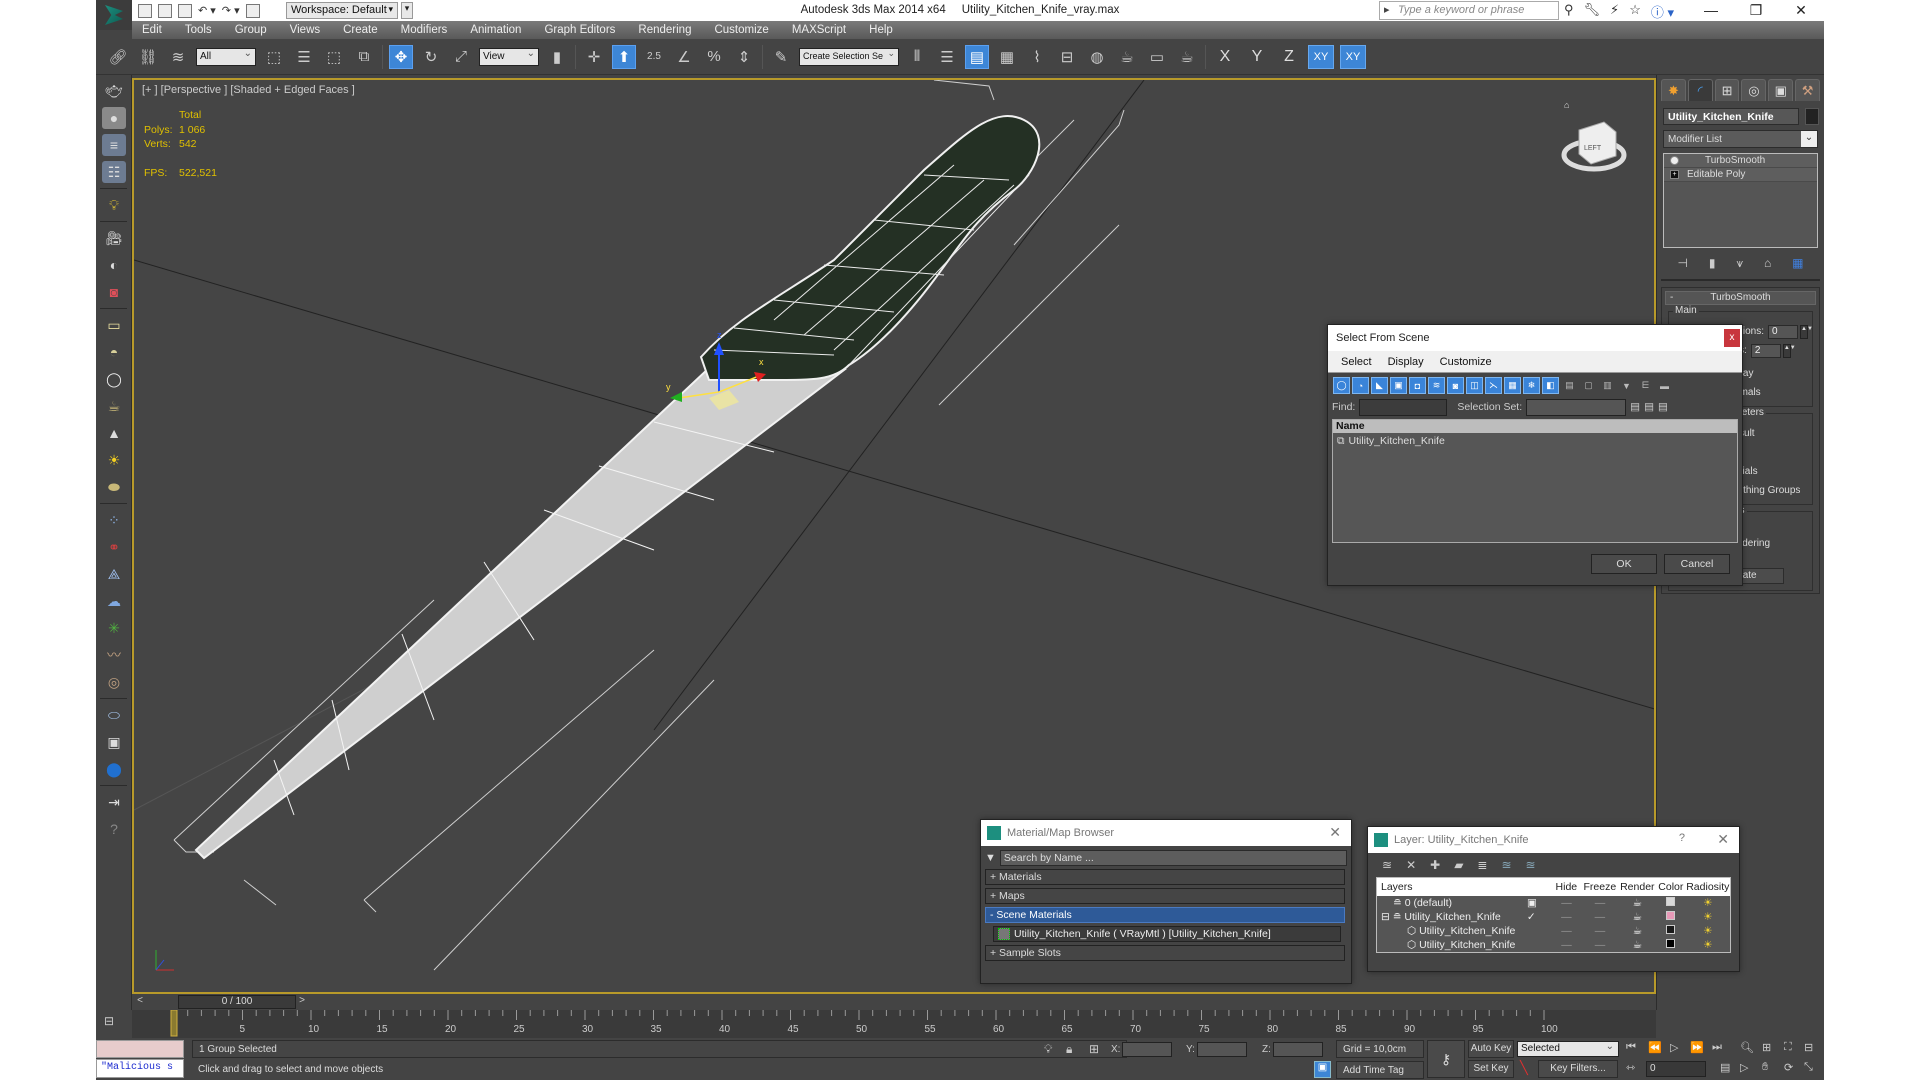 The height and width of the screenshot is (1080, 1920). What do you see at coordinates (1662, 11) in the screenshot?
I see `help-icon: ⓘ ▾` at bounding box center [1662, 11].